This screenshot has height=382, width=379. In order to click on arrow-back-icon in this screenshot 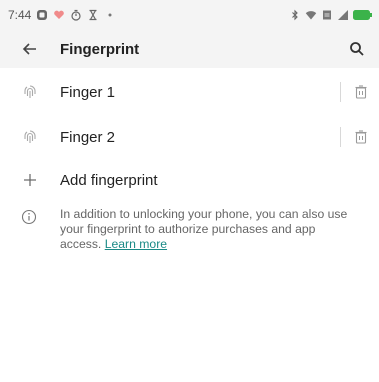, I will do `click(29, 49)`.